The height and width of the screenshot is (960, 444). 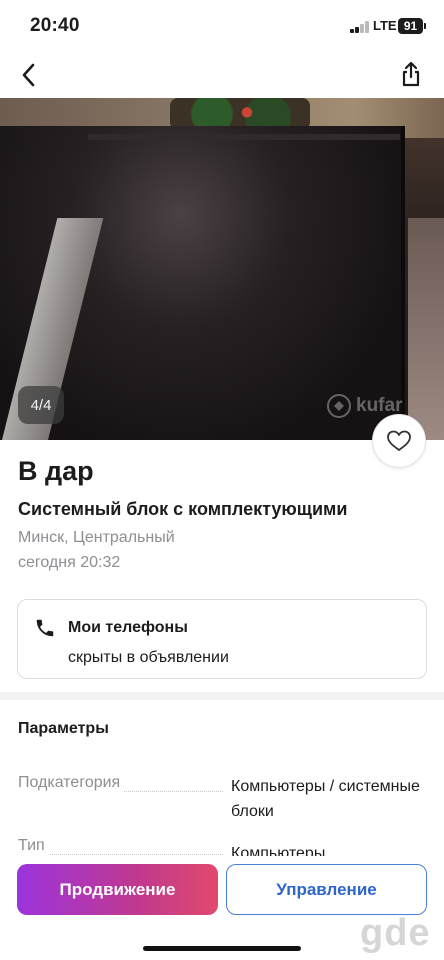 What do you see at coordinates (148, 657) in the screenshot?
I see `phones-subtitle: скрыты в объявлении` at bounding box center [148, 657].